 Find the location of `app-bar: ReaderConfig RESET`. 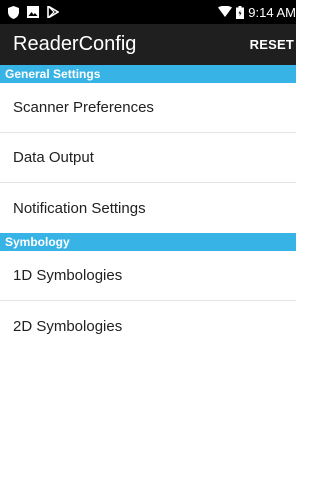

app-bar: ReaderConfig RESET is located at coordinates (148, 44).